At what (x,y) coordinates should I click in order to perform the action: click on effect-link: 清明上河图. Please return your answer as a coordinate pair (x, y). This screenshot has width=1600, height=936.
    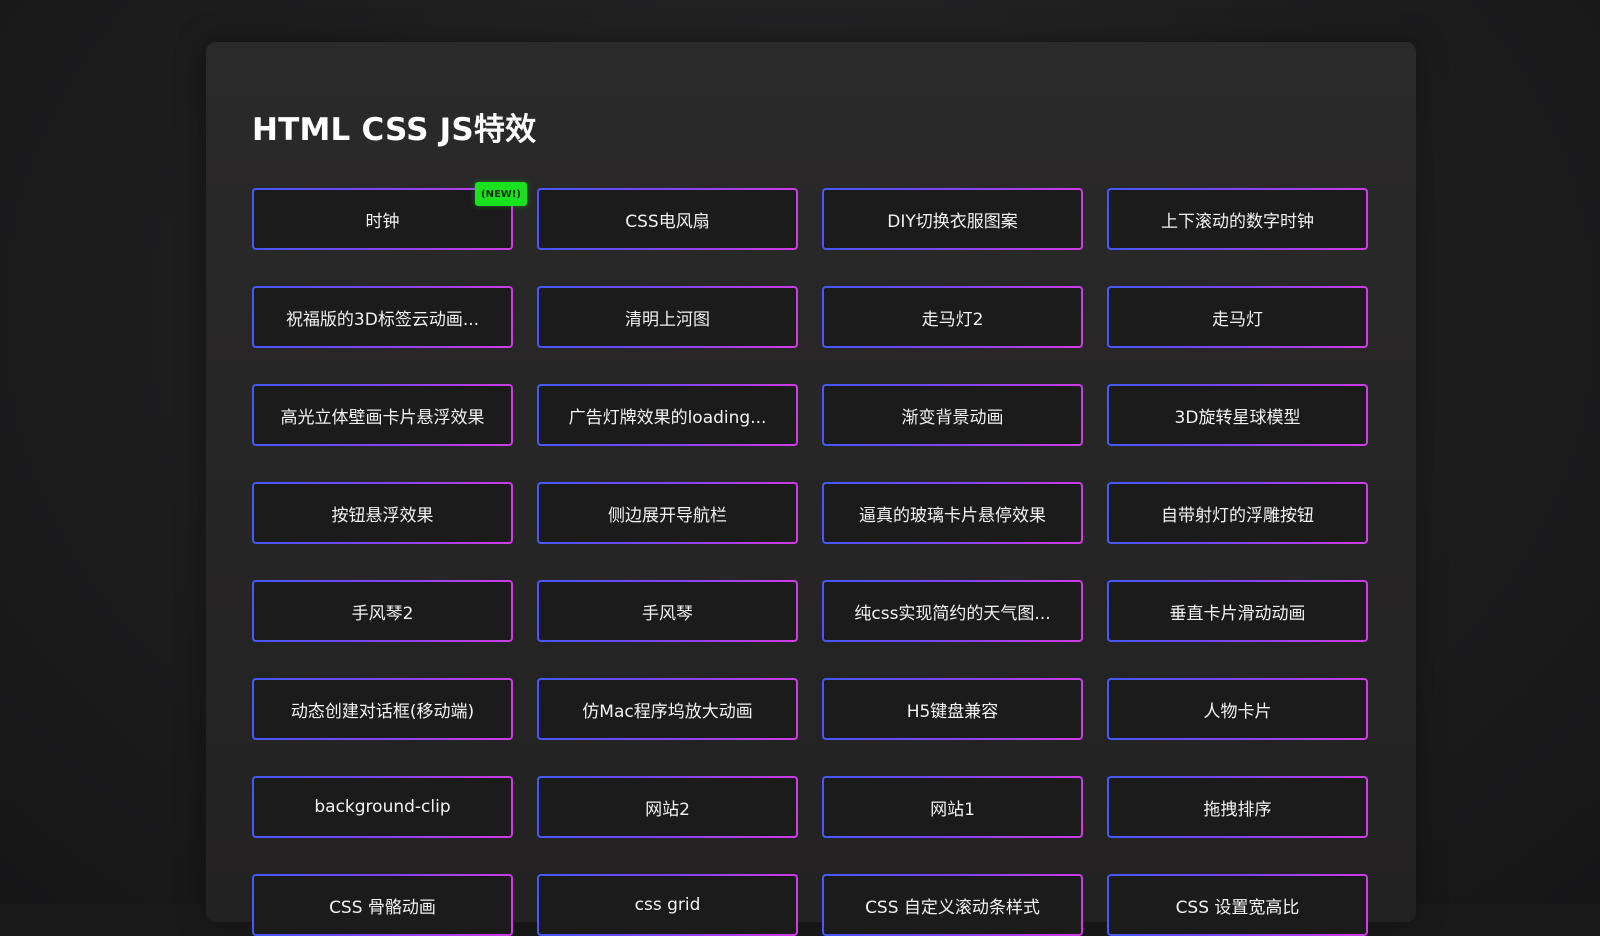
    Looking at the image, I should click on (667, 317).